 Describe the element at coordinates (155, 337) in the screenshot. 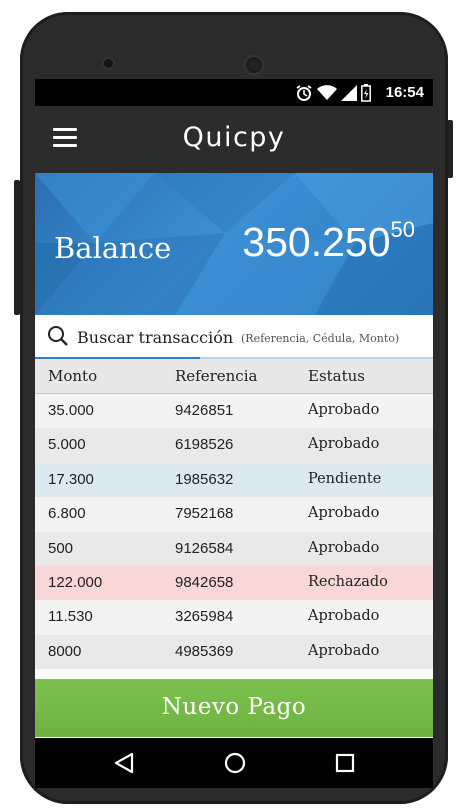

I see `search-label: Buscar transacción` at that location.